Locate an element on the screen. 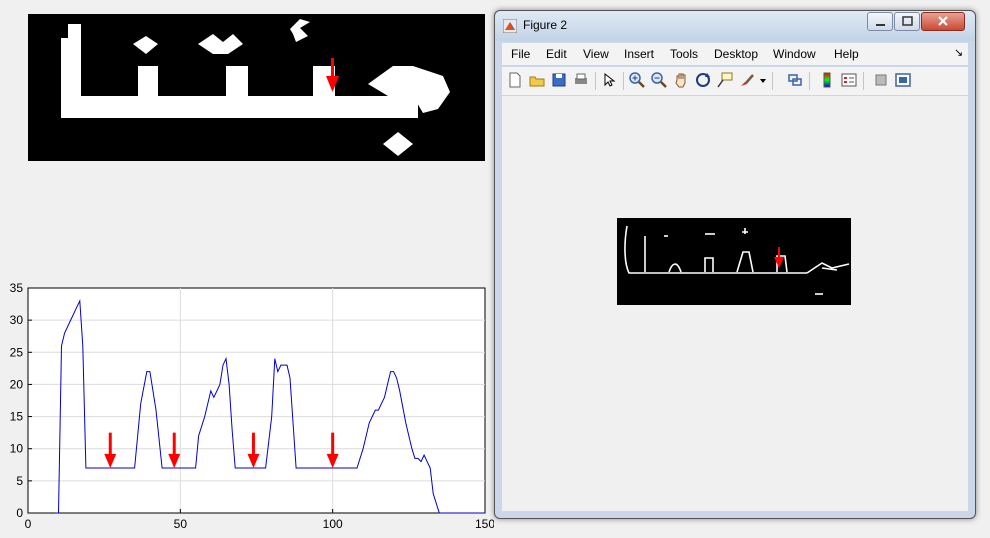 The height and width of the screenshot is (538, 990). binary-word-image is located at coordinates (256, 87).